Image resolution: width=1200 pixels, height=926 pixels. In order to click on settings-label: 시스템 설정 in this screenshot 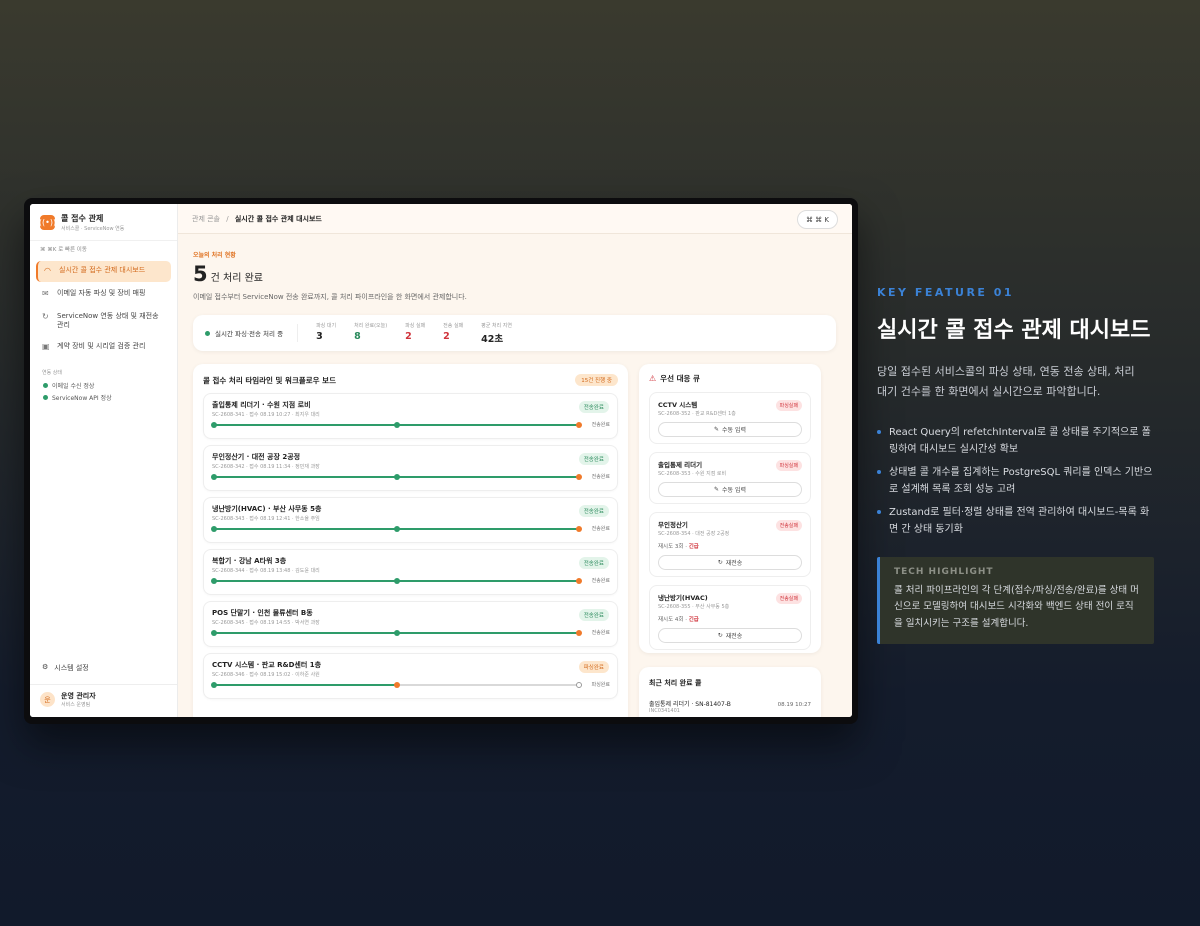, I will do `click(71, 668)`.